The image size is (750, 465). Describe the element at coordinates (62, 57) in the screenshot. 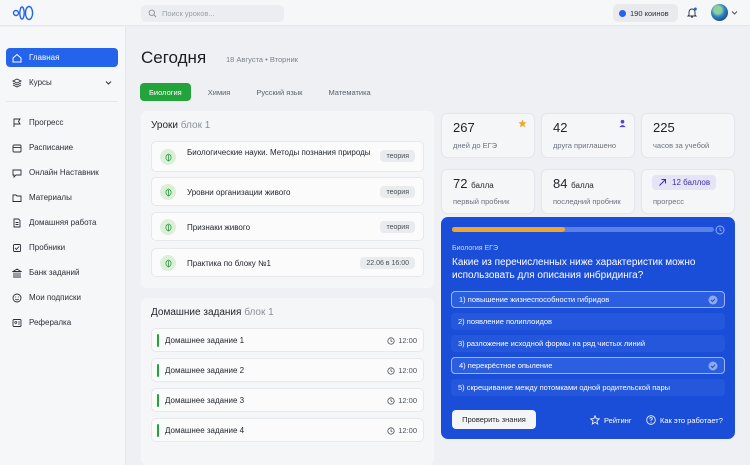

I see `sidebar-item-home: Главная` at that location.